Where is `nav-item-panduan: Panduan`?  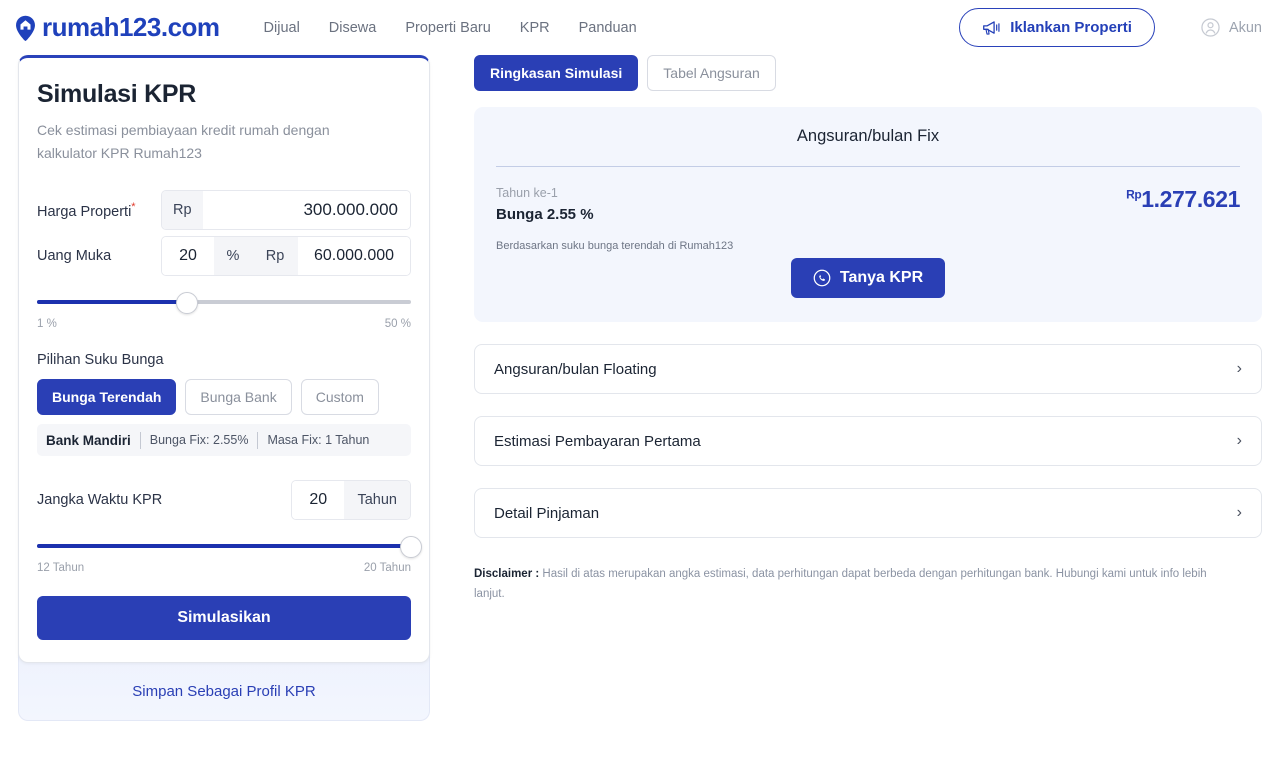 nav-item-panduan: Panduan is located at coordinates (608, 28).